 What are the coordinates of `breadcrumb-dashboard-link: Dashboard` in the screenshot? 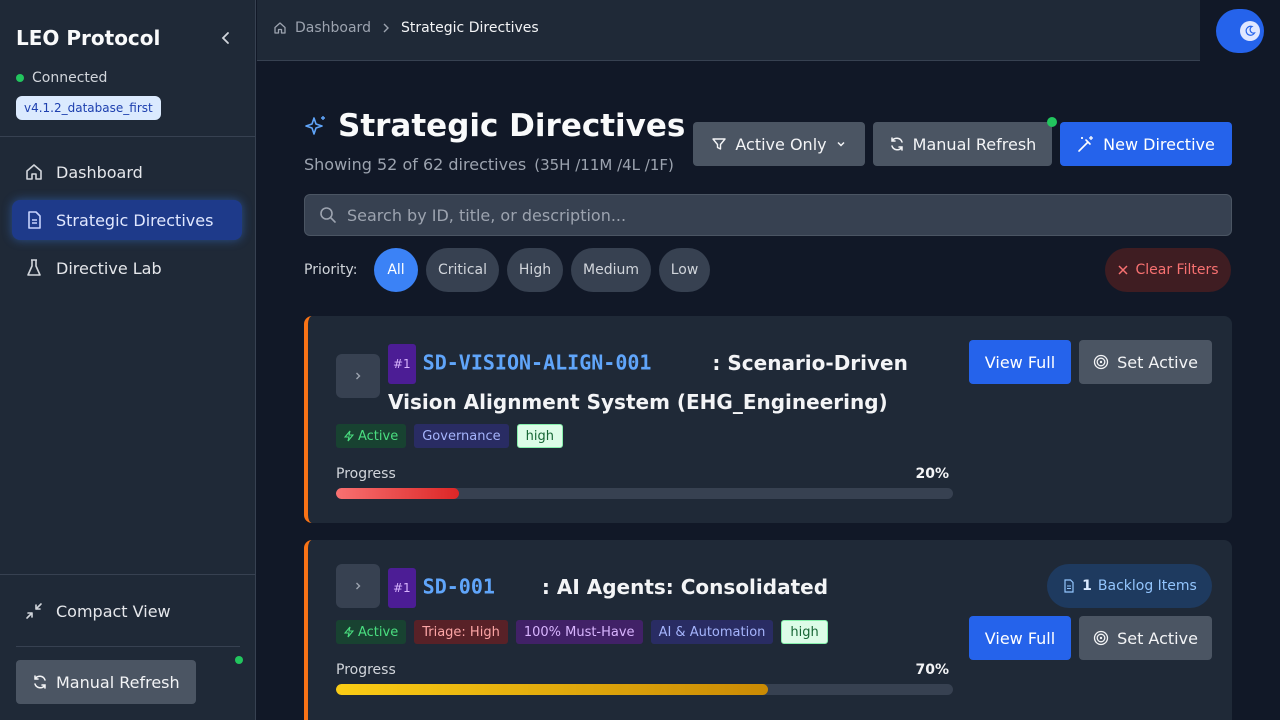 It's located at (333, 28).